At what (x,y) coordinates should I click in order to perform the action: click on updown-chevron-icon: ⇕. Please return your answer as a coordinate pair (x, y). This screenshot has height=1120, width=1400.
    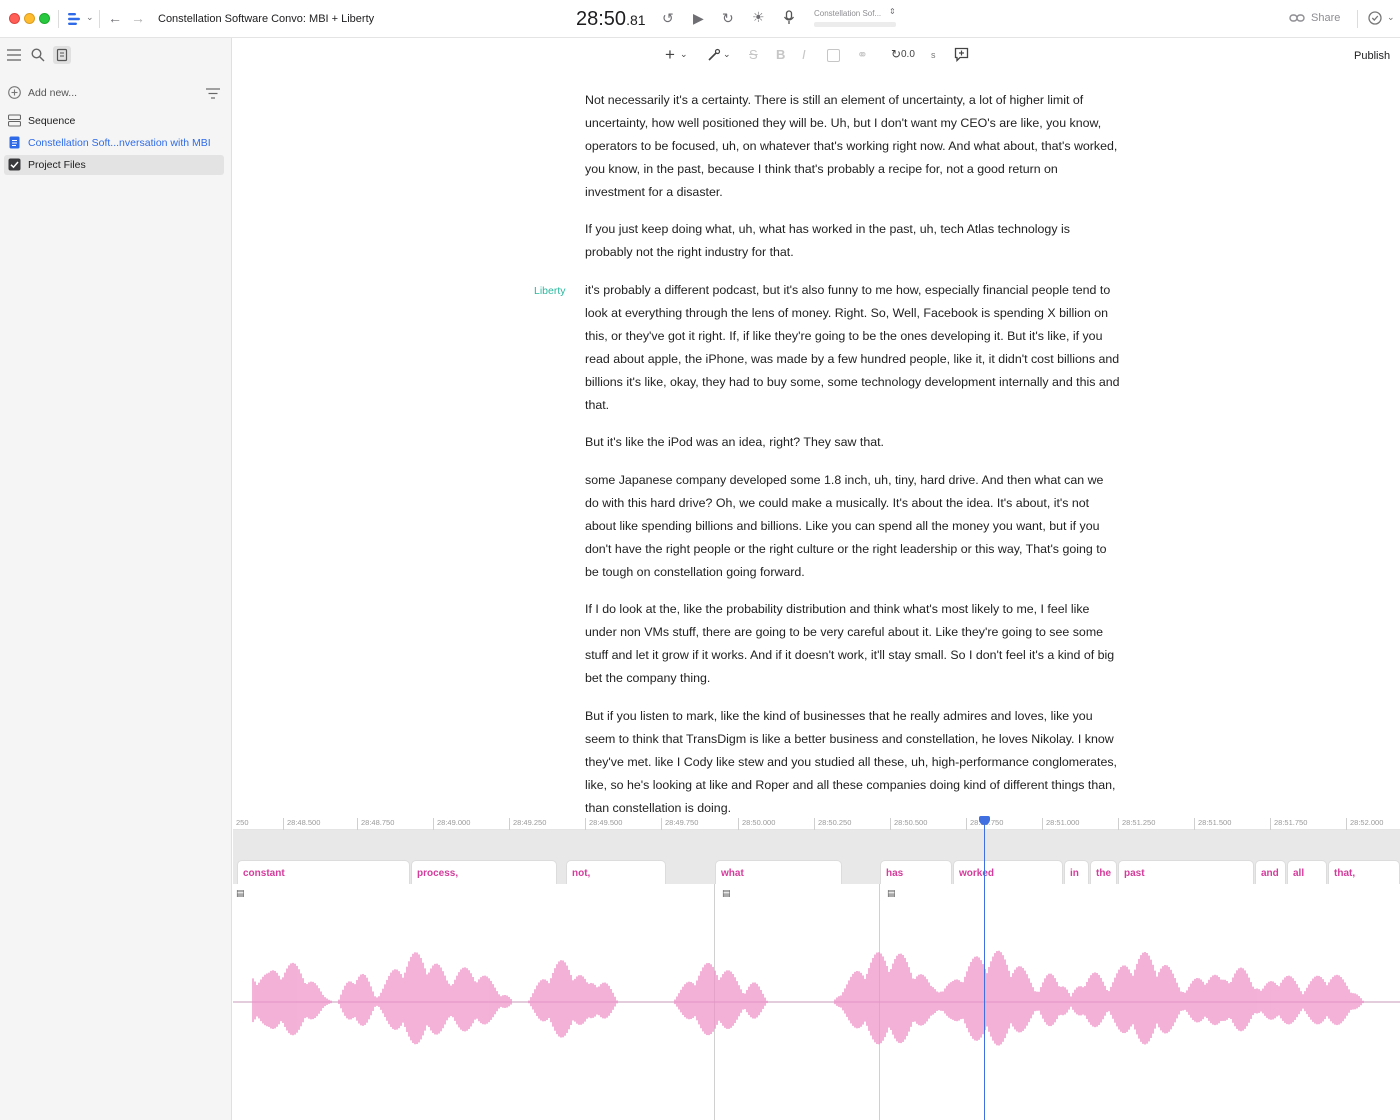
    Looking at the image, I should click on (892, 12).